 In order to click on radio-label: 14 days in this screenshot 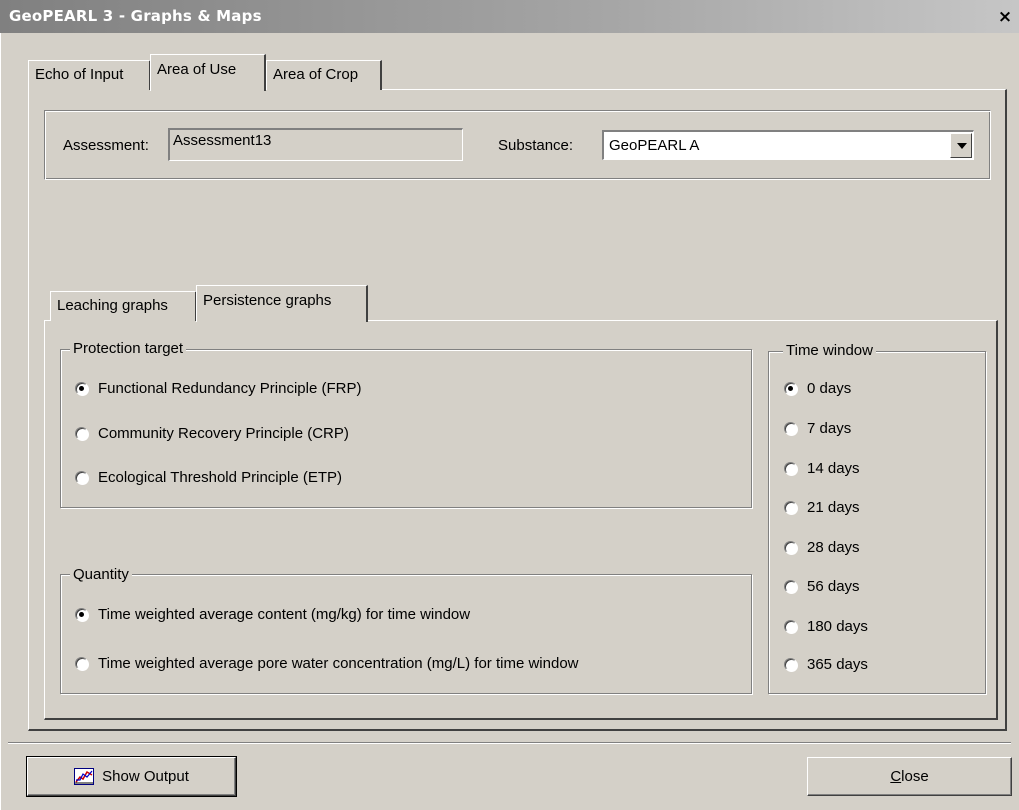, I will do `click(833, 468)`.